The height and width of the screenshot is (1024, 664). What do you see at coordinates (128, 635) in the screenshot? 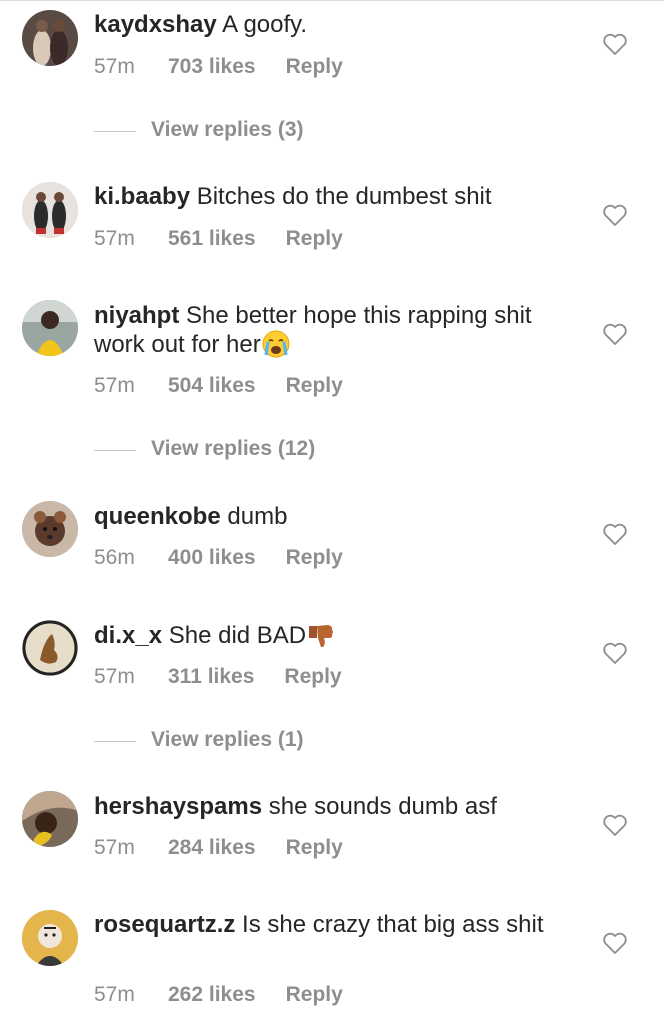
I see `username-link: di.x_x` at bounding box center [128, 635].